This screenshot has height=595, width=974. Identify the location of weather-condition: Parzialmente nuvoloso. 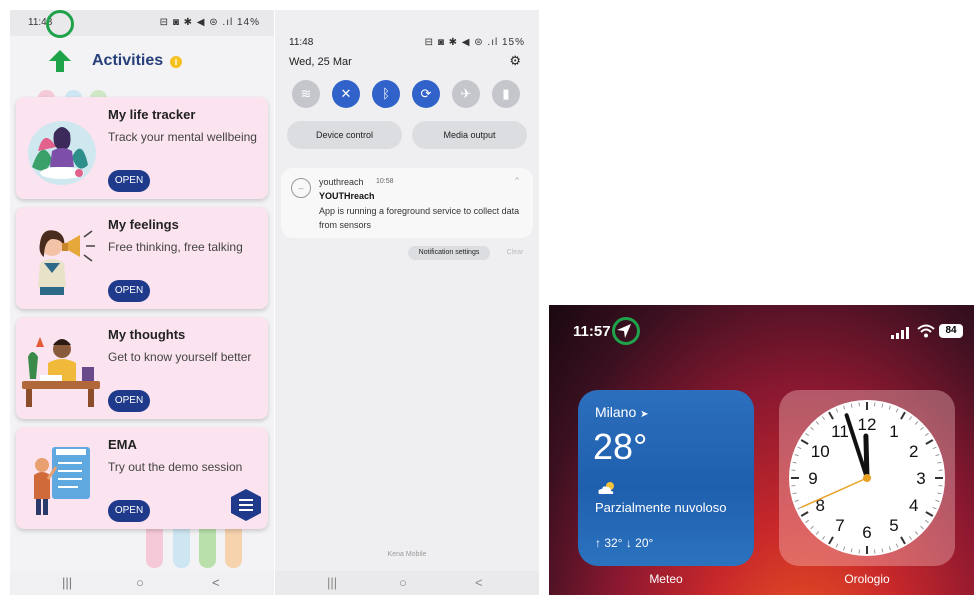
(661, 507).